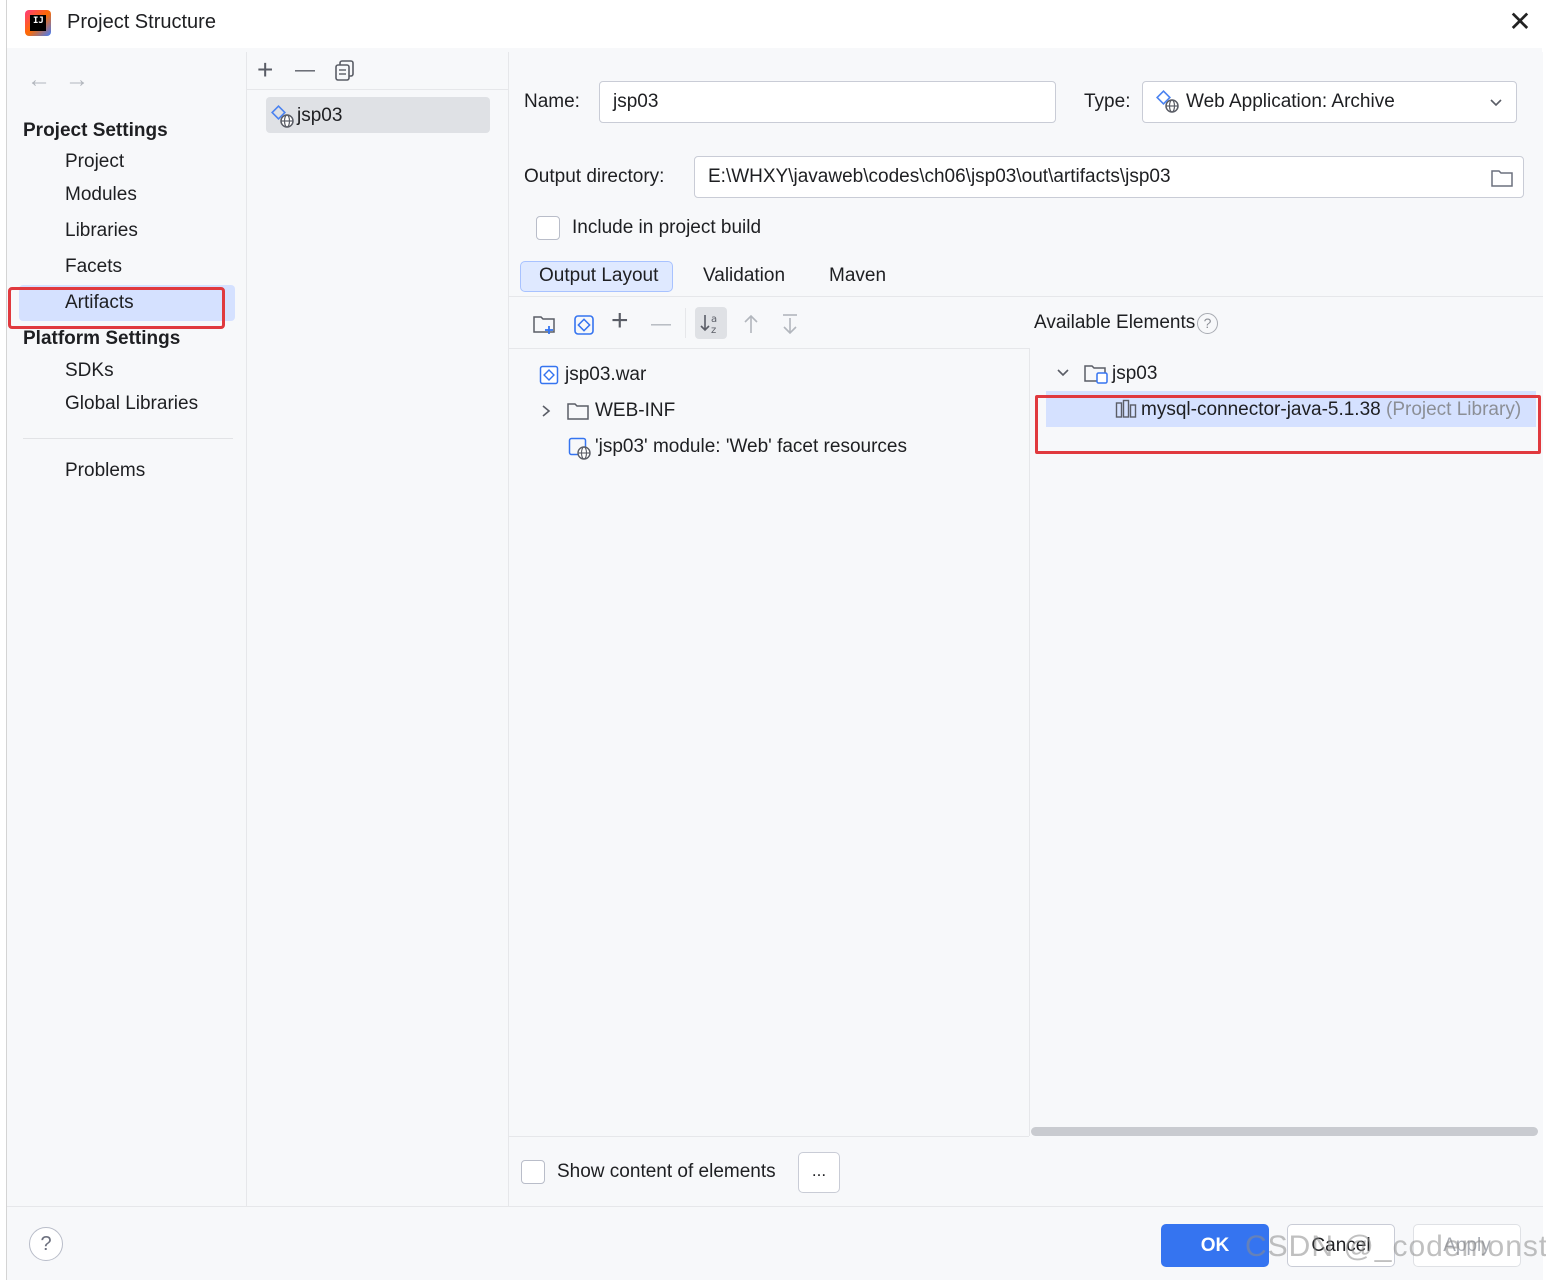  What do you see at coordinates (667, 227) in the screenshot?
I see `include-in-build-label: Include in project build` at bounding box center [667, 227].